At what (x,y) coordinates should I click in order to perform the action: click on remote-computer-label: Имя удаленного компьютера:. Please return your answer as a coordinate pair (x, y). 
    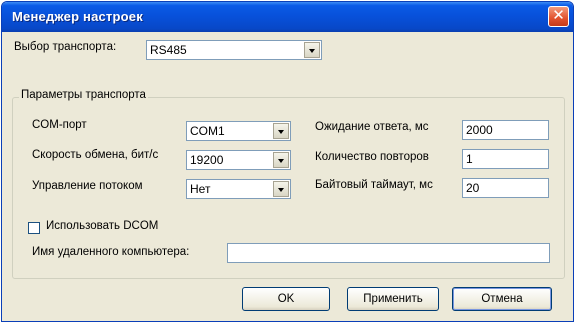
    Looking at the image, I should click on (111, 252).